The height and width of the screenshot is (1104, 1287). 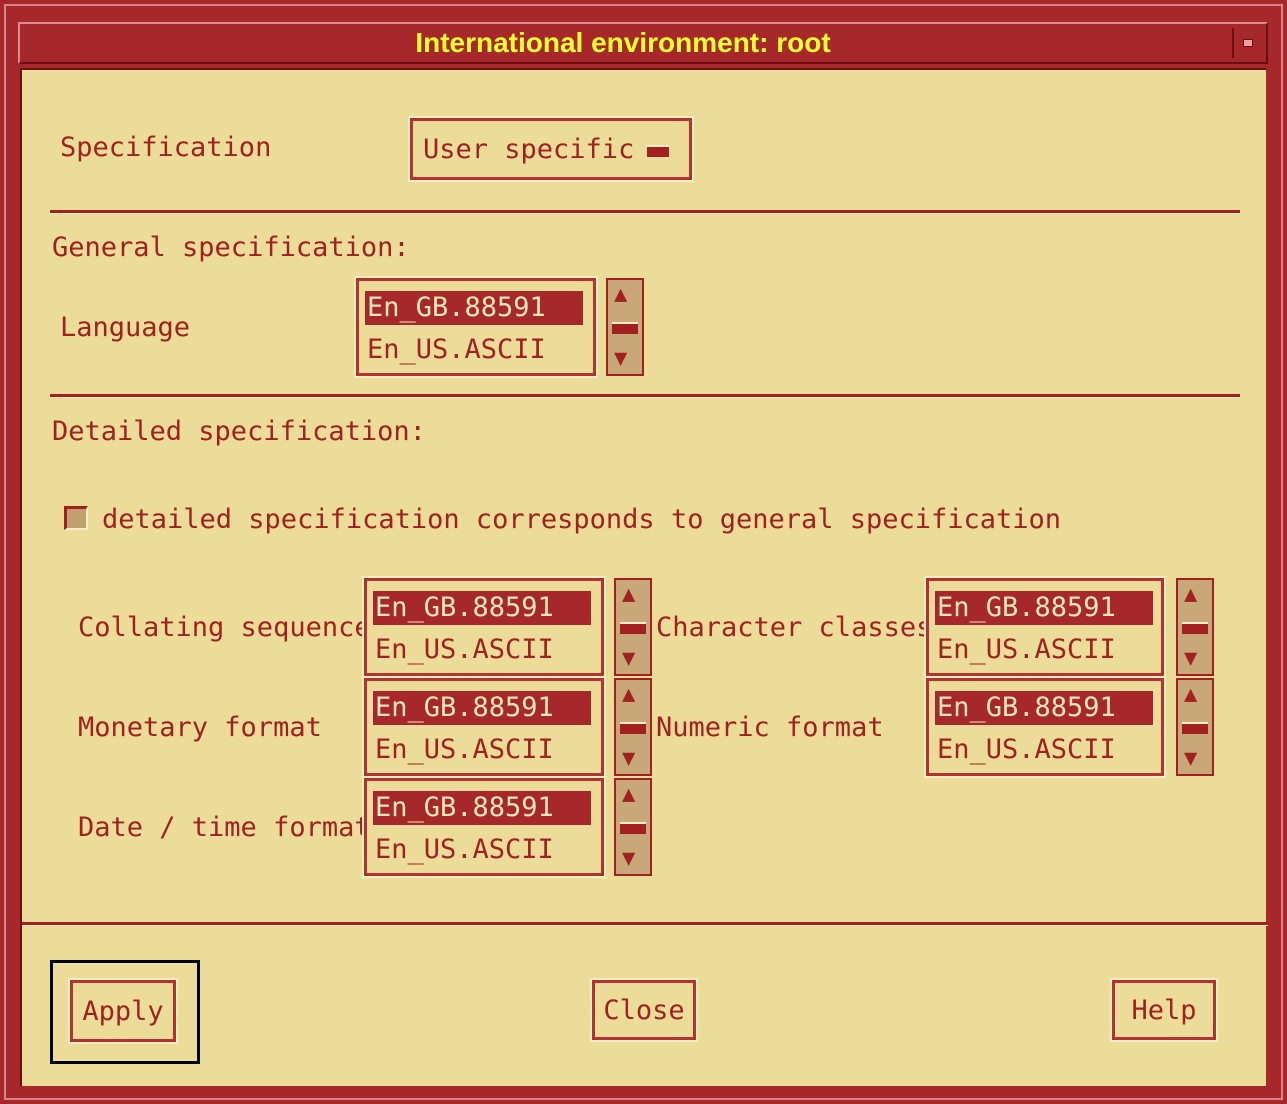 What do you see at coordinates (476, 327) in the screenshot?
I see `language-list: En_GB.88591 En_US.ASCII` at bounding box center [476, 327].